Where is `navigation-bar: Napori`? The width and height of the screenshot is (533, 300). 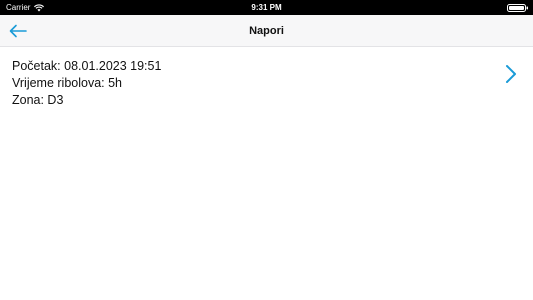
navigation-bar: Napori is located at coordinates (266, 31).